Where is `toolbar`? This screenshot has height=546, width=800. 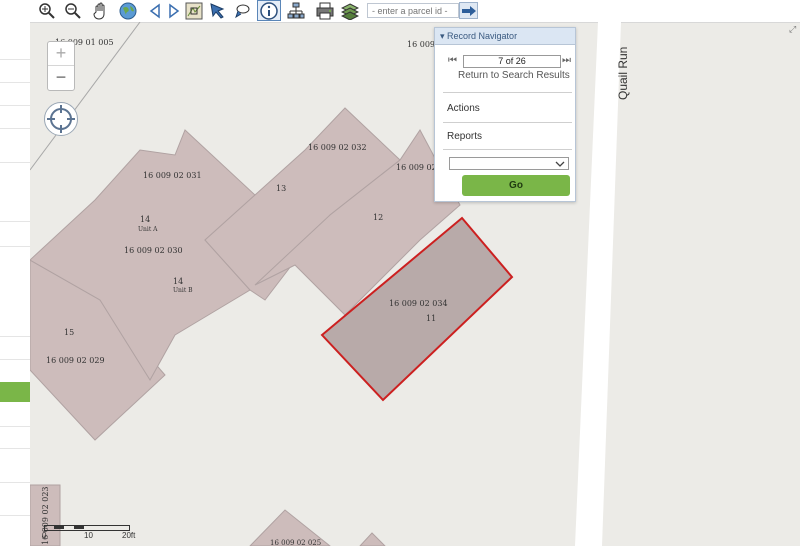
toolbar is located at coordinates (400, 11).